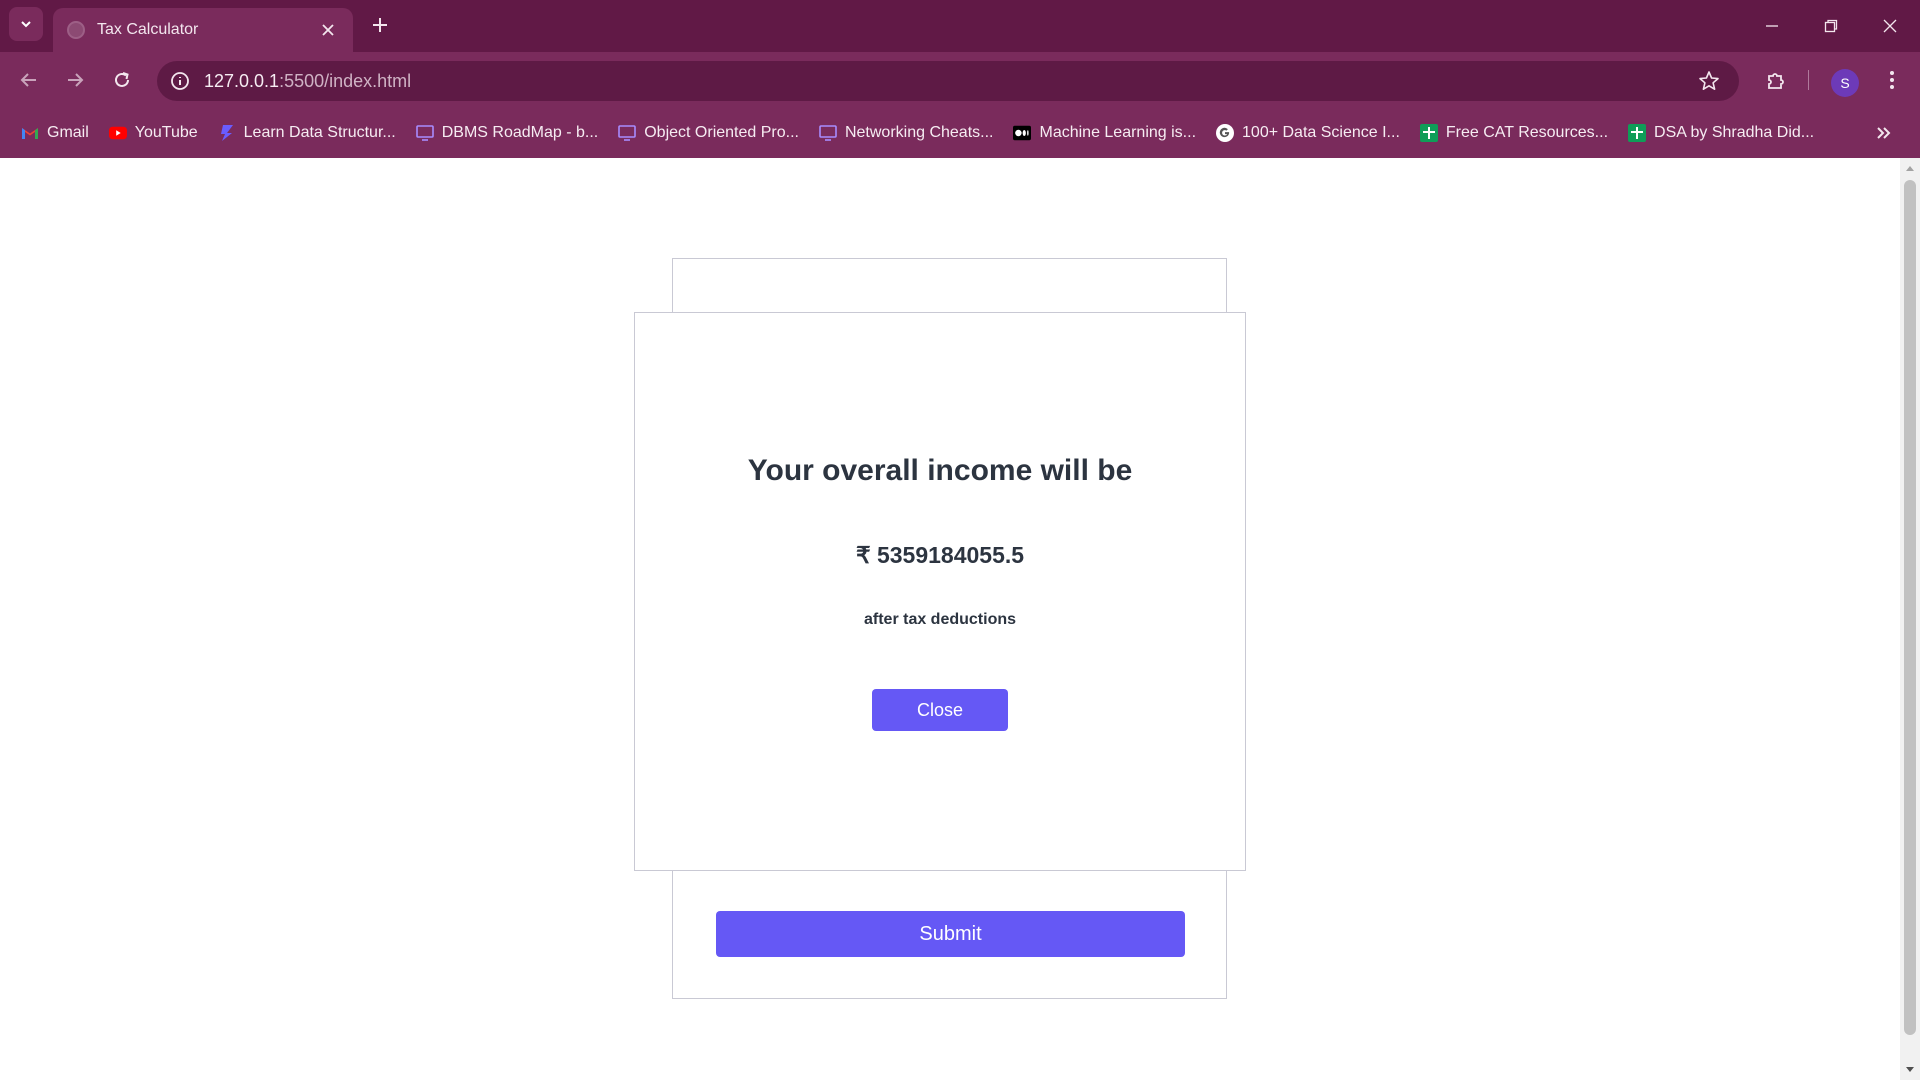 The image size is (1920, 1080). I want to click on minimize-icon, so click(1772, 26).